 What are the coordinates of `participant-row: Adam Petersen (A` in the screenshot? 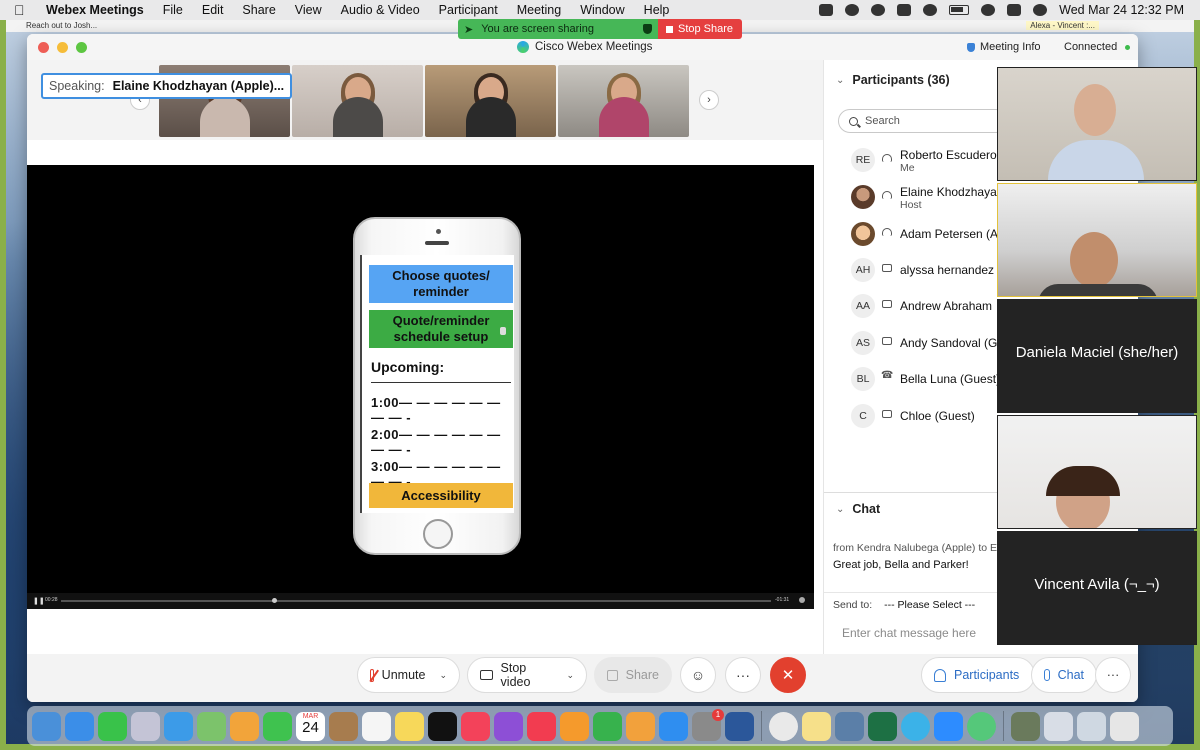 It's located at (911, 234).